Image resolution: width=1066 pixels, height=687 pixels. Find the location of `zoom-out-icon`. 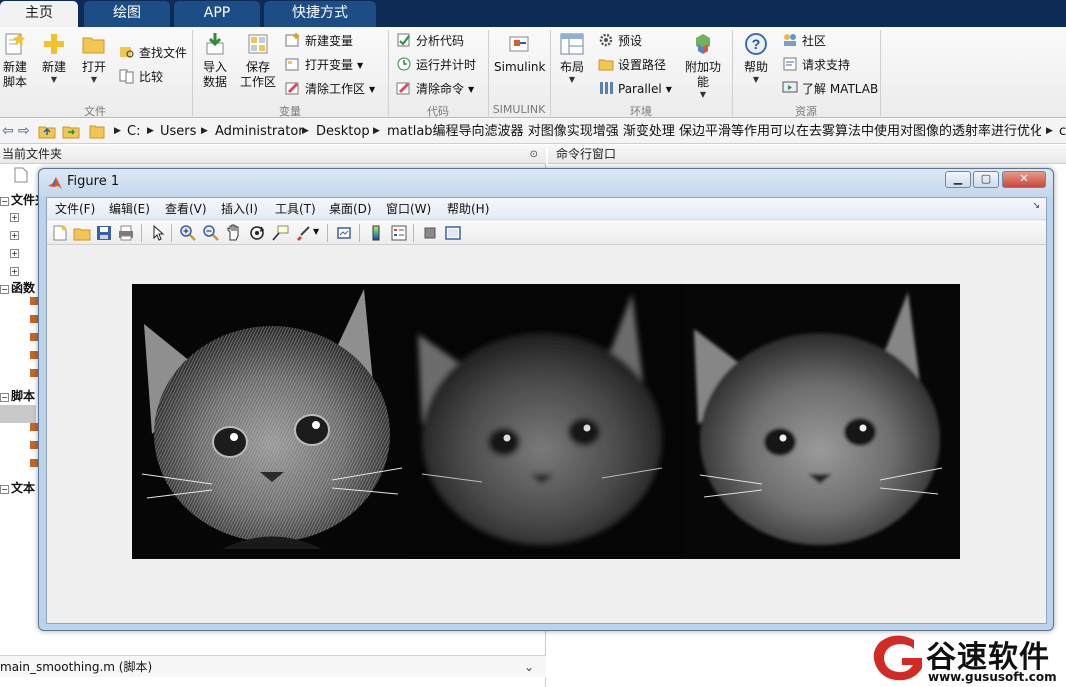

zoom-out-icon is located at coordinates (211, 233).